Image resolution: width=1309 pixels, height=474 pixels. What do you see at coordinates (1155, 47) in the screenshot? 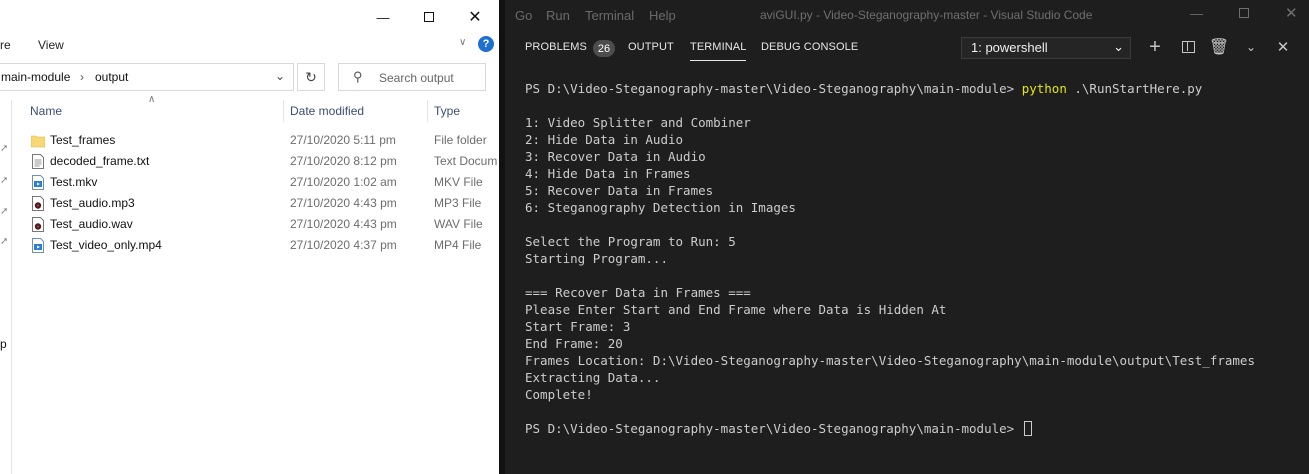
I see `new-terminal-icon: +` at bounding box center [1155, 47].